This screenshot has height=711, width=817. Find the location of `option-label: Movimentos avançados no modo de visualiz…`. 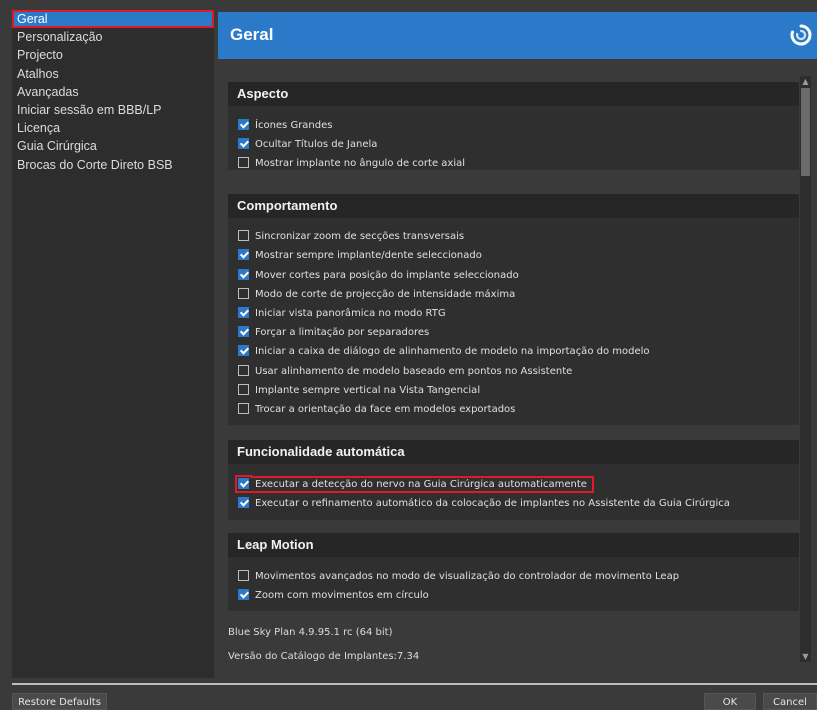

option-label: Movimentos avançados no modo de visualiz… is located at coordinates (467, 576).